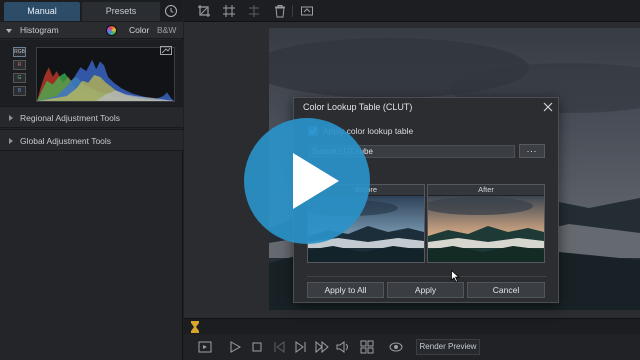  Describe the element at coordinates (257, 347) in the screenshot. I see `stop-icon` at that location.